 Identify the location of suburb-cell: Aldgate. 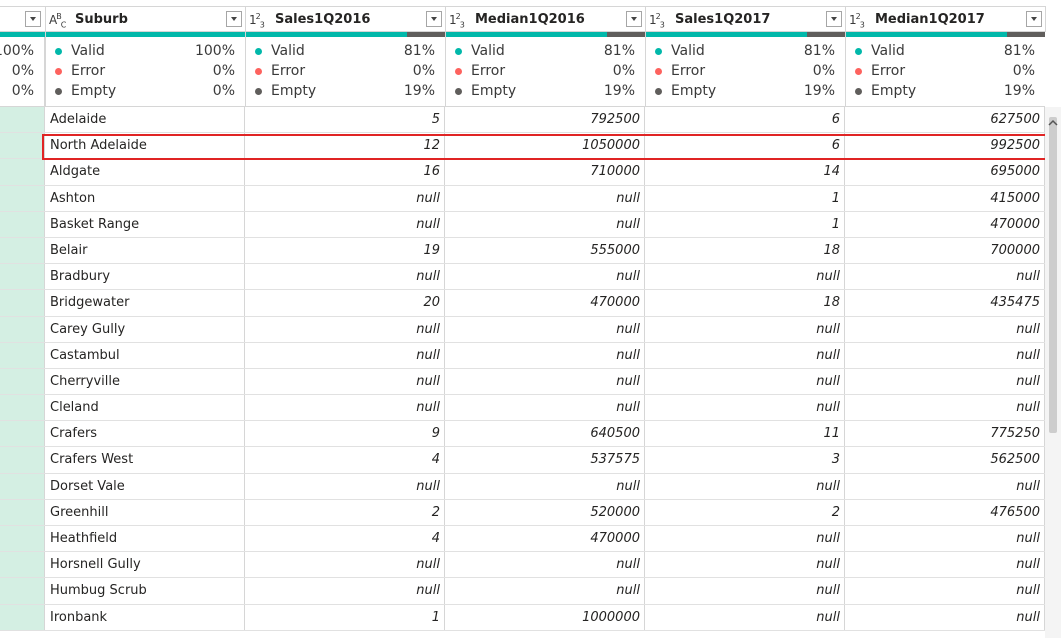
(145, 172).